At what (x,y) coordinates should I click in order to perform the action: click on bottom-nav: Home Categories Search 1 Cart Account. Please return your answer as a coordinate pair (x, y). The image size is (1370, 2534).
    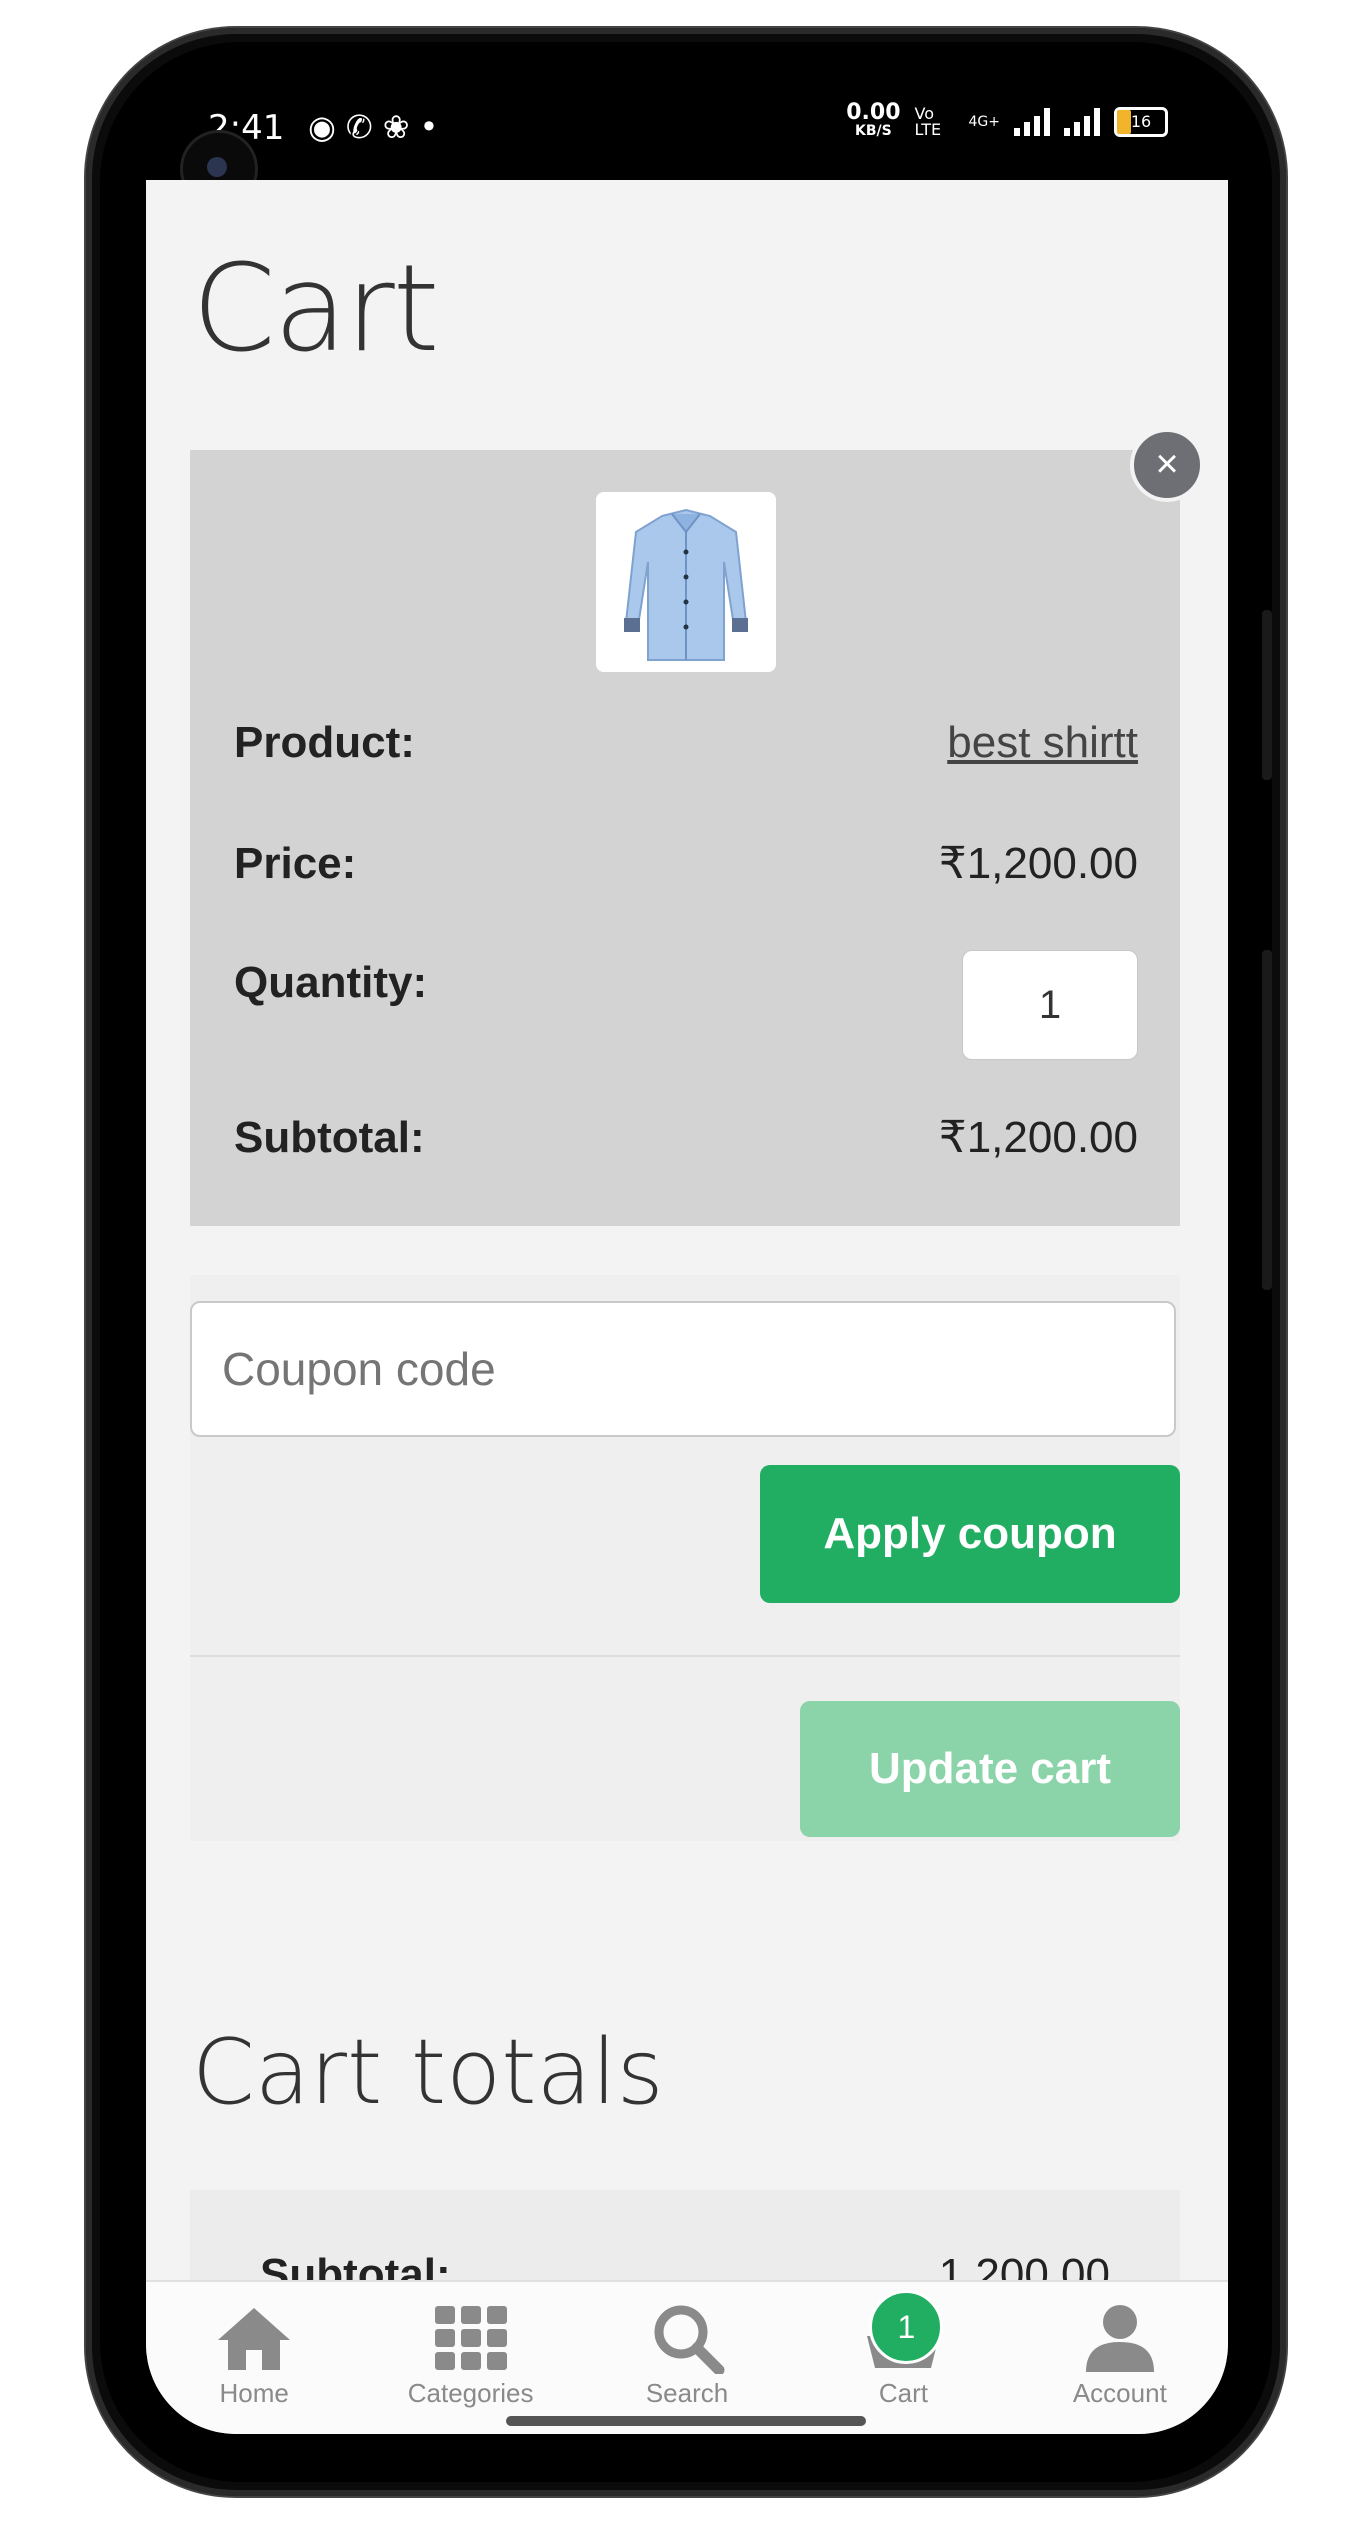
    Looking at the image, I should click on (687, 2357).